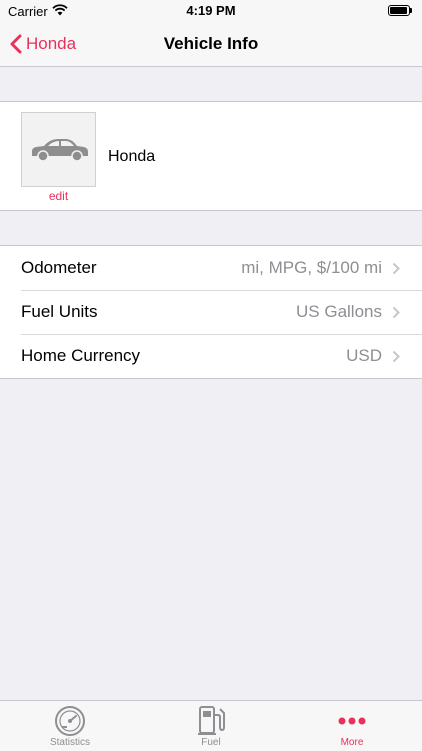  What do you see at coordinates (211, 720) in the screenshot?
I see `fuel-pump-icon` at bounding box center [211, 720].